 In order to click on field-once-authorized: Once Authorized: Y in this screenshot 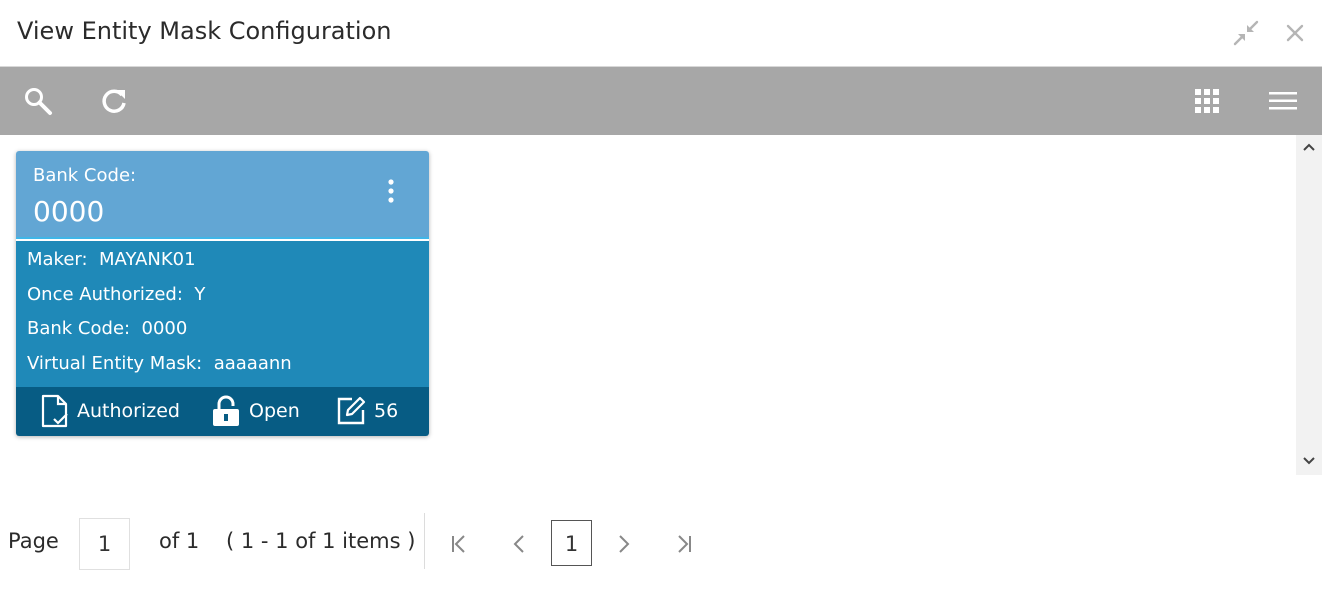, I will do `click(116, 294)`.